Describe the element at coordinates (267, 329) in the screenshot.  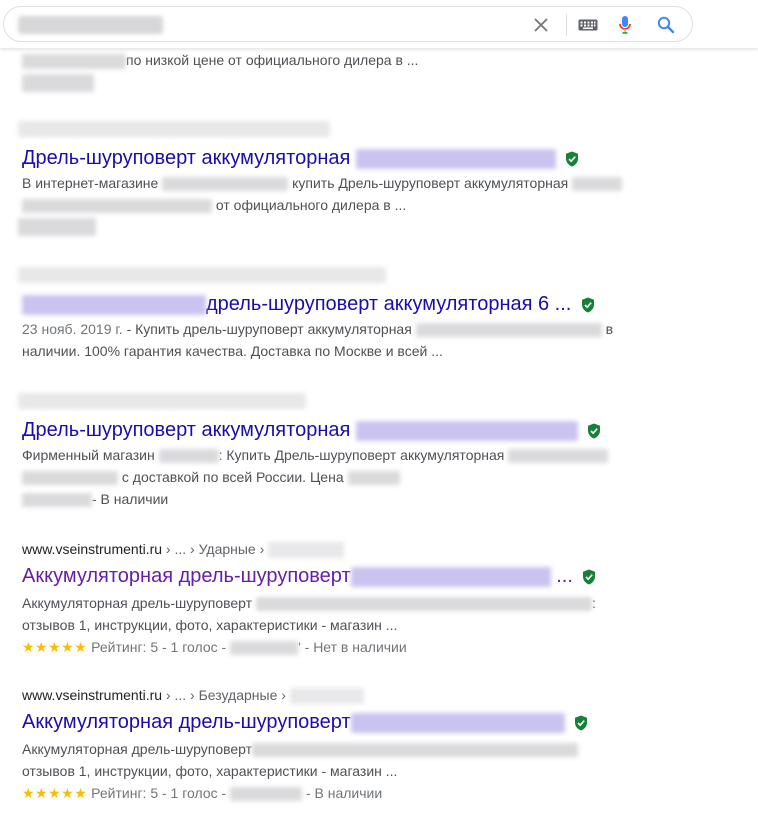
I see `snippet-text: - Купить дрель-шуруповерт аккумуляторная` at that location.